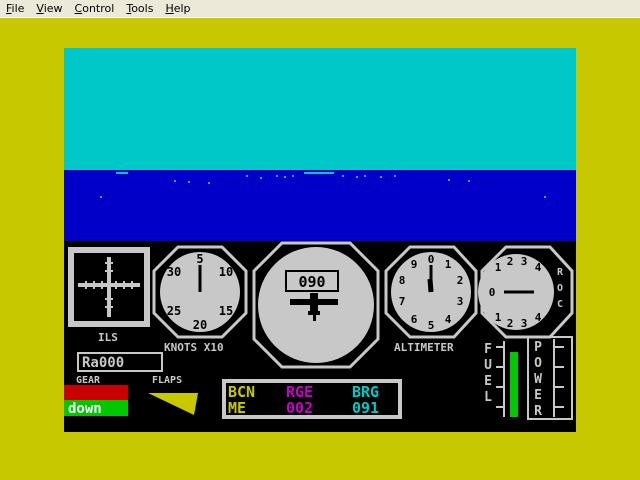 The image size is (640, 480). Describe the element at coordinates (200, 299) in the screenshot. I see `airspeed-gauge: 5 10 15 20 25 30 KNOTS X10` at that location.